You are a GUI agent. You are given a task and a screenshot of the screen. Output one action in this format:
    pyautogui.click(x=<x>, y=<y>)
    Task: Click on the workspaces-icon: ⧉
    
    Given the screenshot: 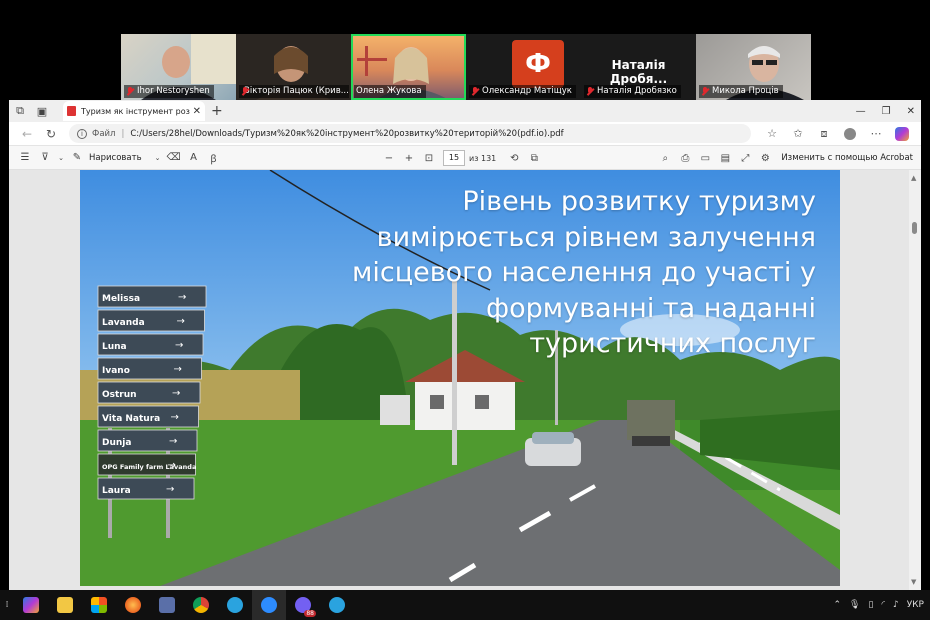 What is the action you would take?
    pyautogui.click(x=20, y=111)
    